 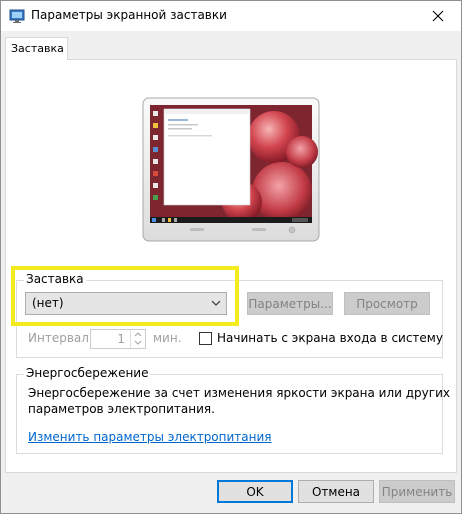 What do you see at coordinates (330, 338) in the screenshot?
I see `logon-checkbox-label: Начинать с экрана входа в систему` at bounding box center [330, 338].